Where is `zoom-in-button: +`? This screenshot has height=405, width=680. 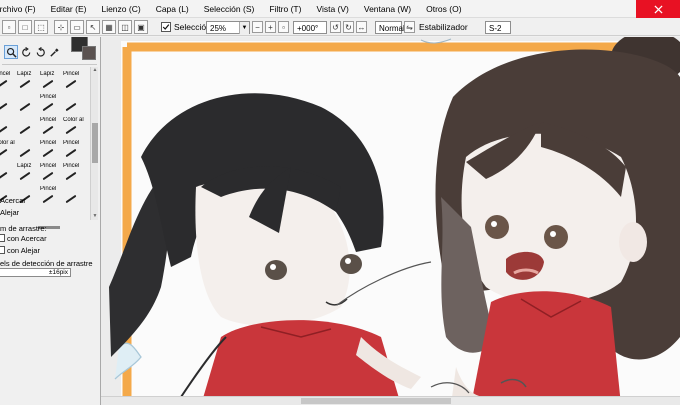 zoom-in-button: + is located at coordinates (270, 27).